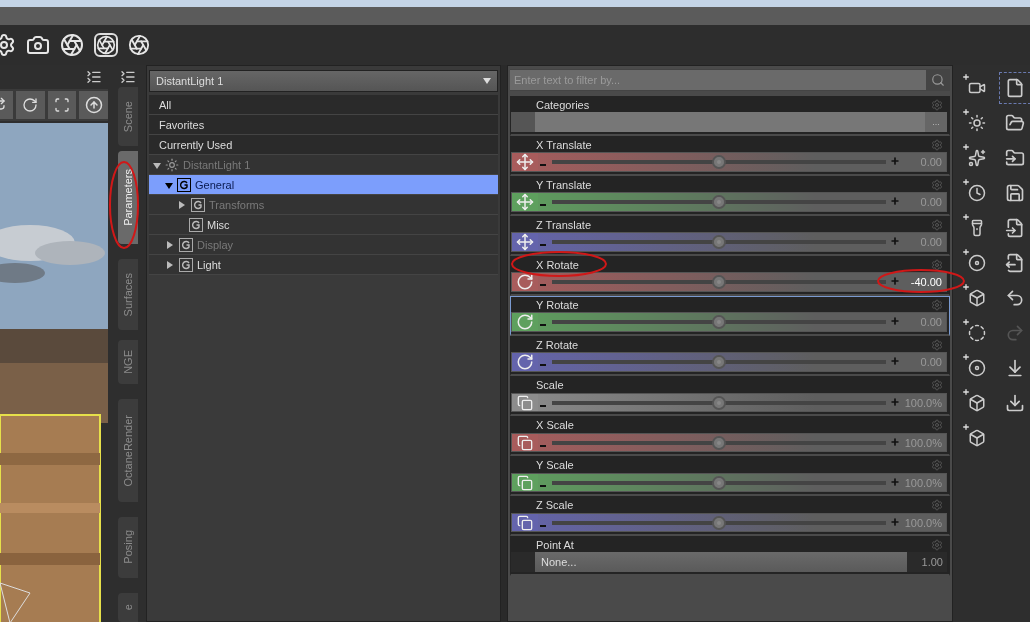 Image resolution: width=1030 pixels, height=622 pixels. Describe the element at coordinates (128, 450) in the screenshot. I see `side-tab: OctaneRender` at that location.